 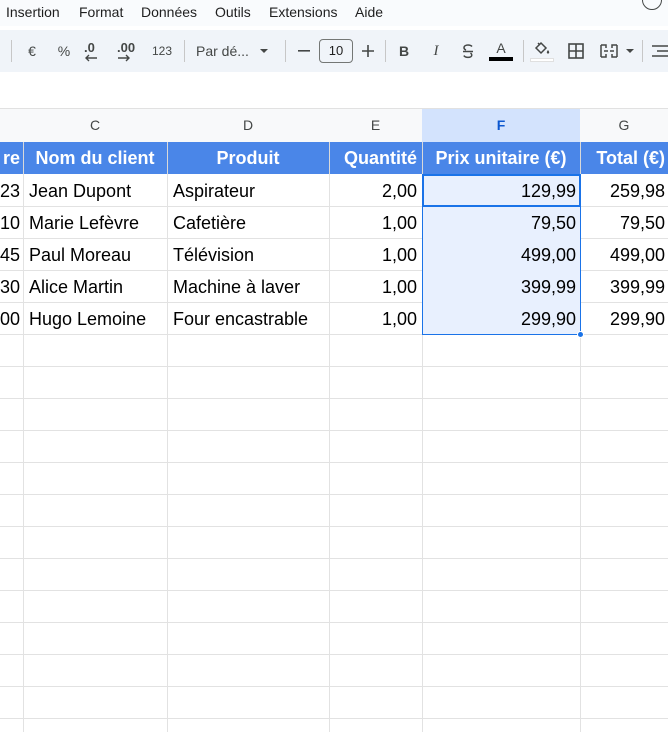 What do you see at coordinates (32, 51) in the screenshot?
I see `currency-format-button: €` at bounding box center [32, 51].